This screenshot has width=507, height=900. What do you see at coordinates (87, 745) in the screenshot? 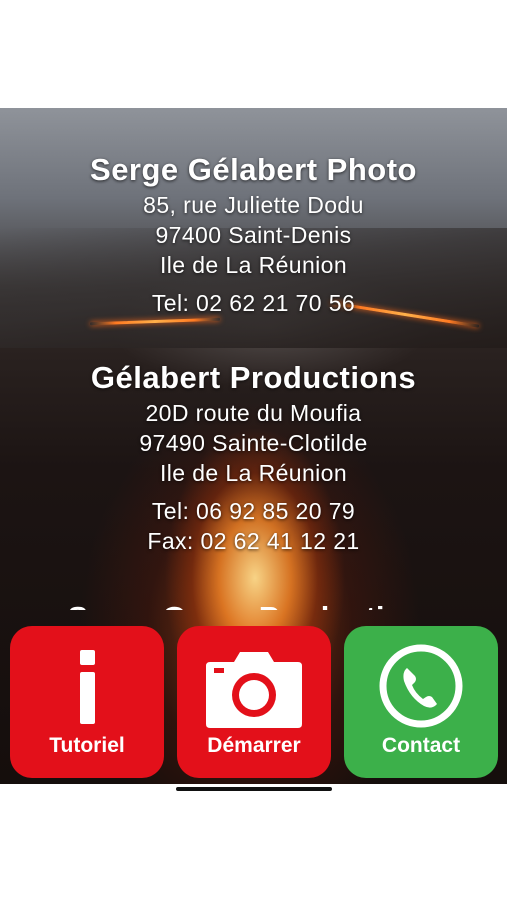
I see `tutorial-label: Tutoriel` at bounding box center [87, 745].